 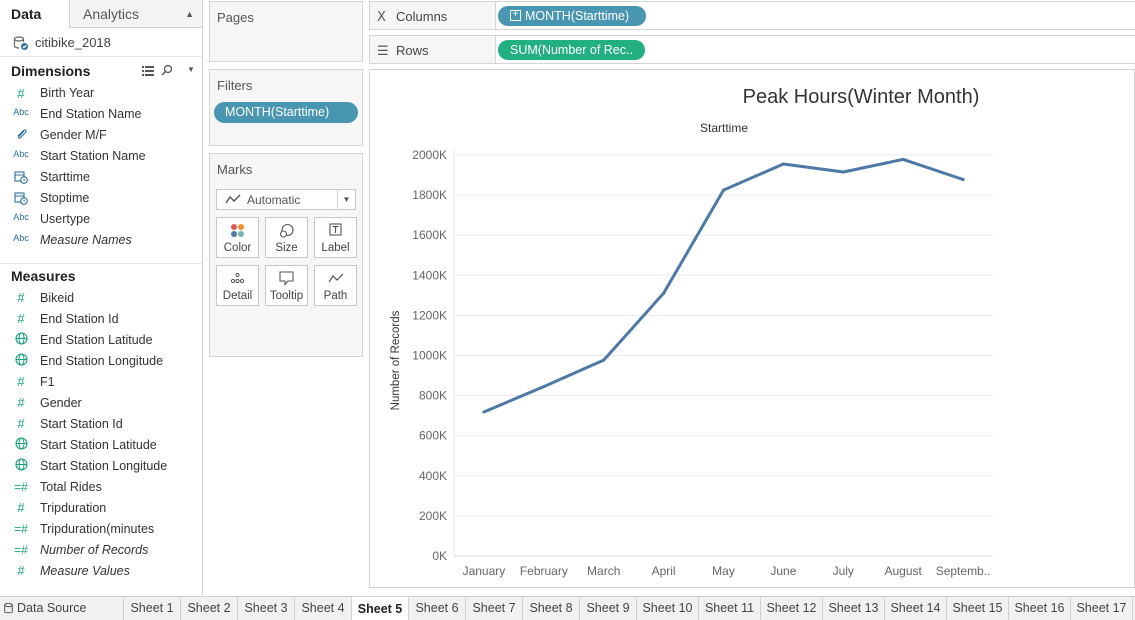 What do you see at coordinates (102, 361) in the screenshot?
I see `field-label: End Station Longitude` at bounding box center [102, 361].